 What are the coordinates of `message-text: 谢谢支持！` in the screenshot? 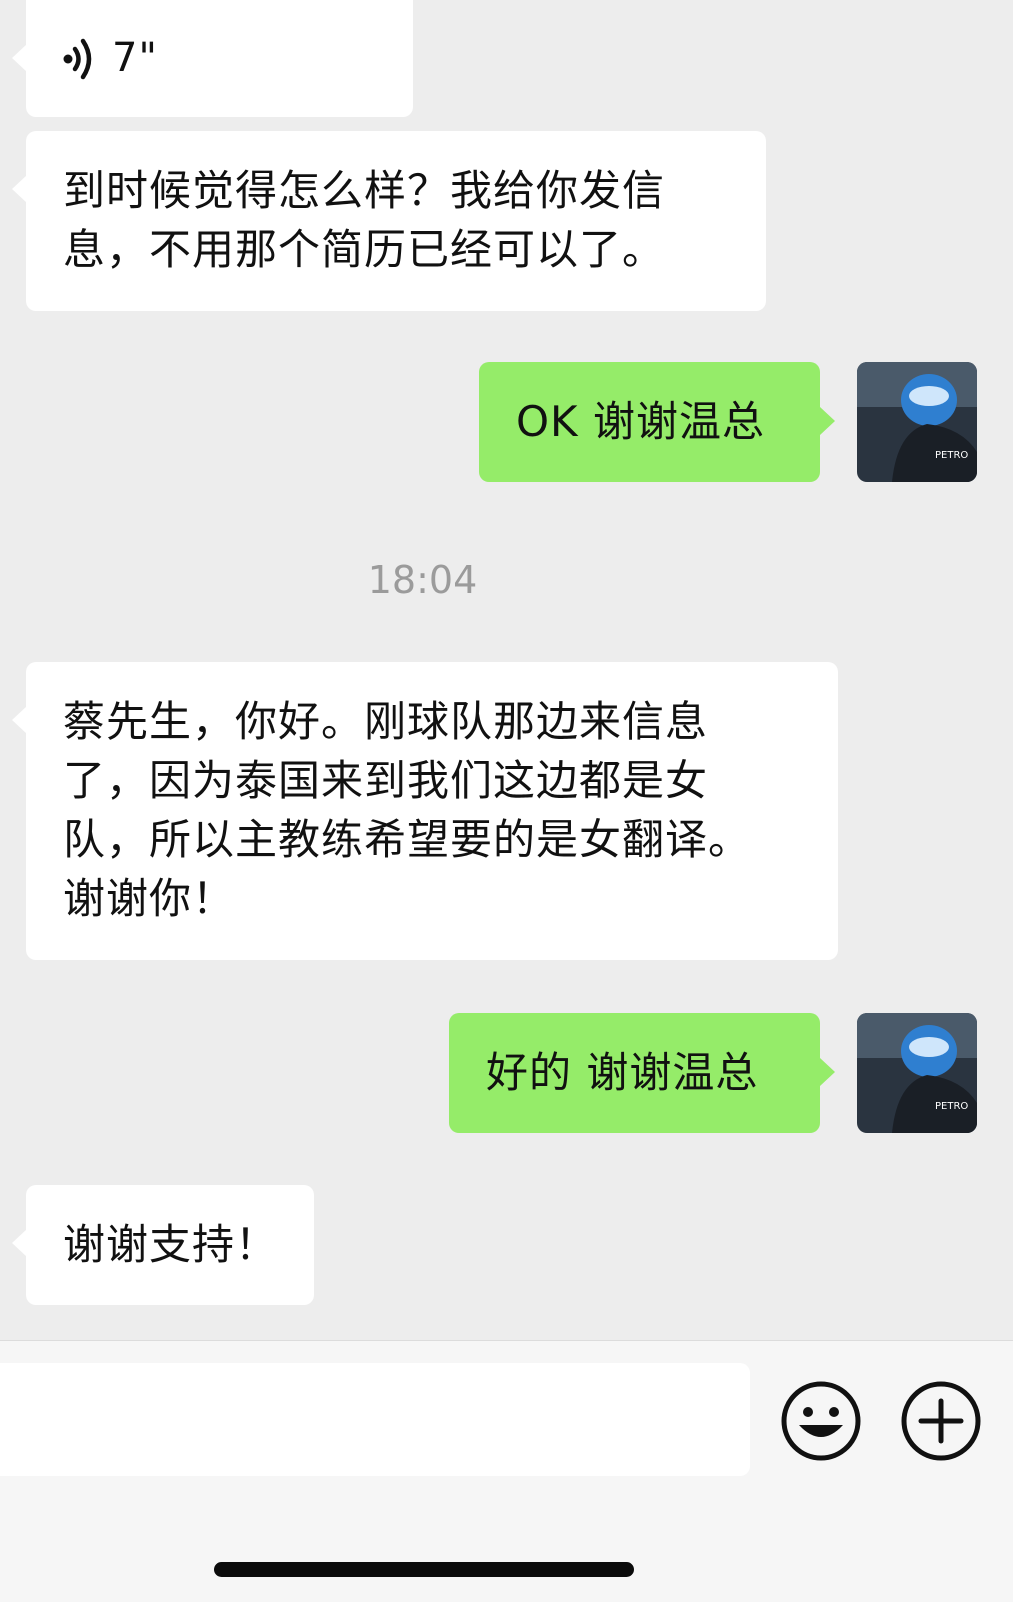 It's located at (171, 1244).